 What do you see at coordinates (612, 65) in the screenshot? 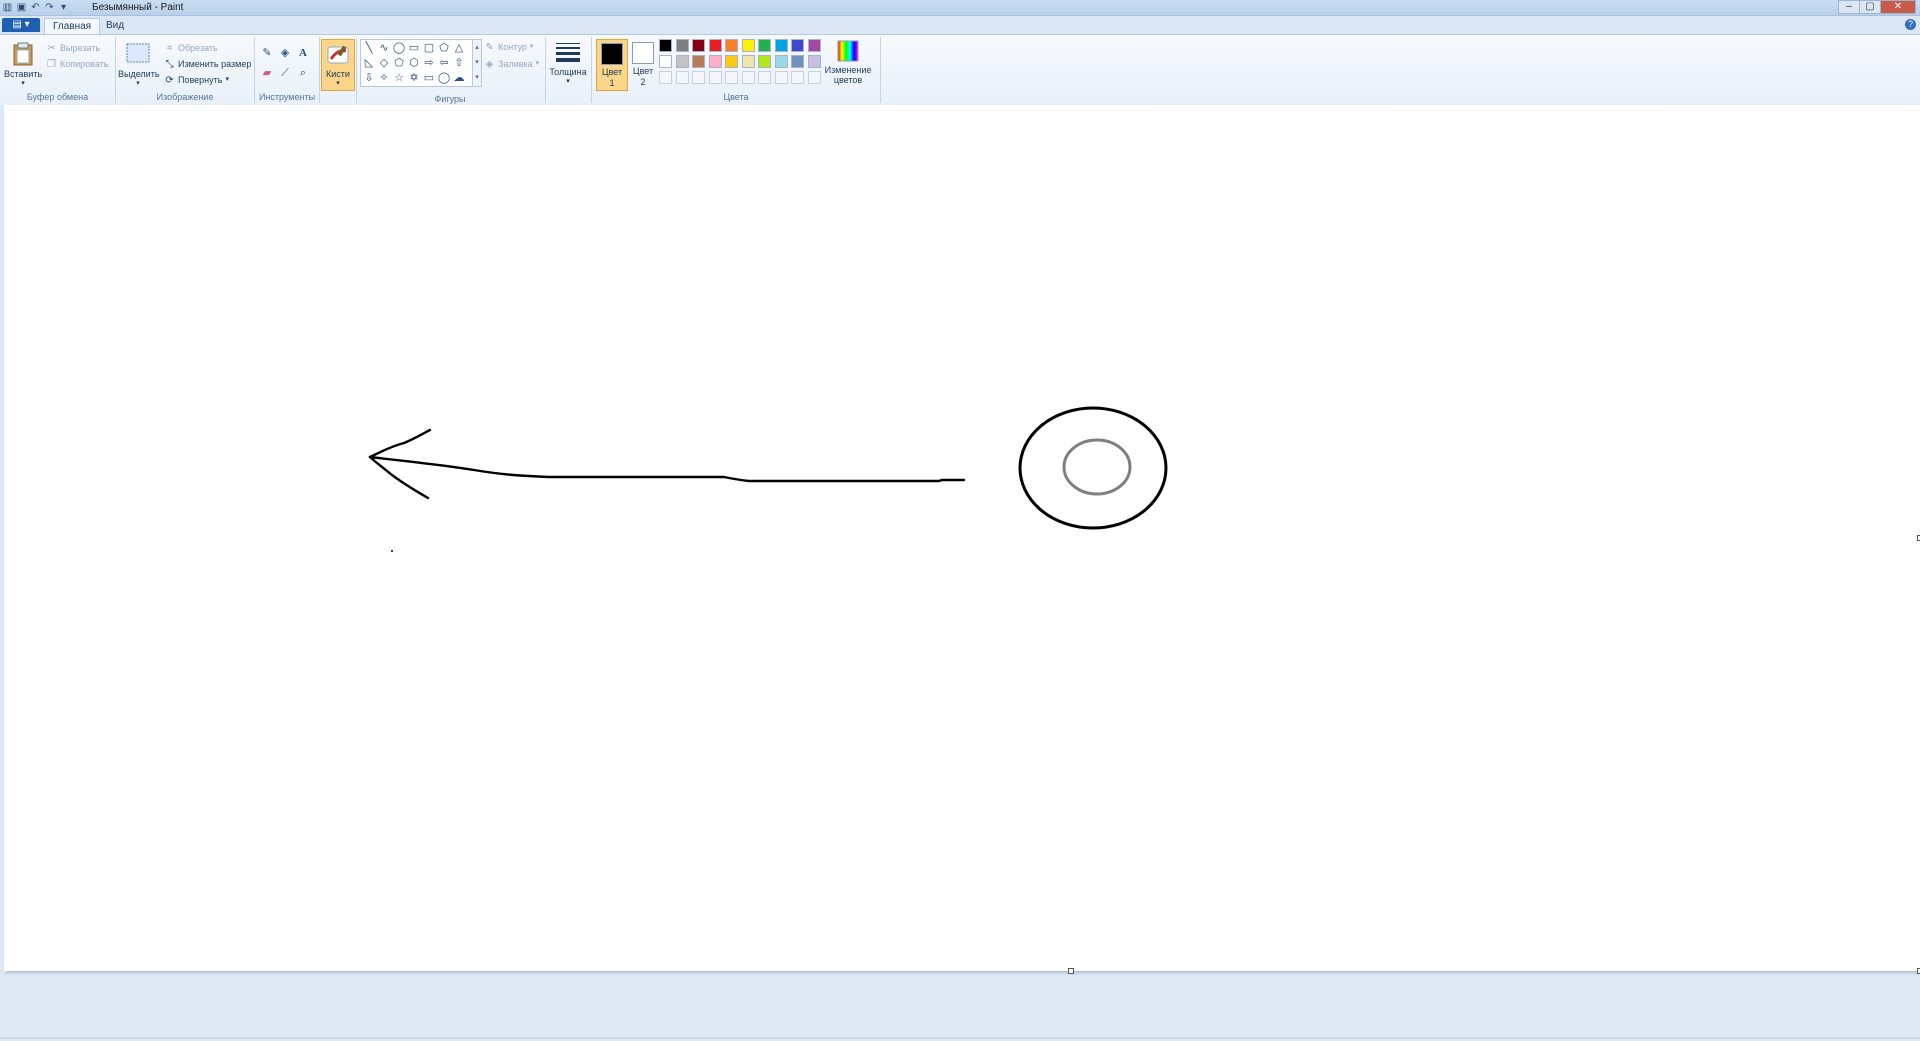
I see `color1-button: Цвет 1` at bounding box center [612, 65].